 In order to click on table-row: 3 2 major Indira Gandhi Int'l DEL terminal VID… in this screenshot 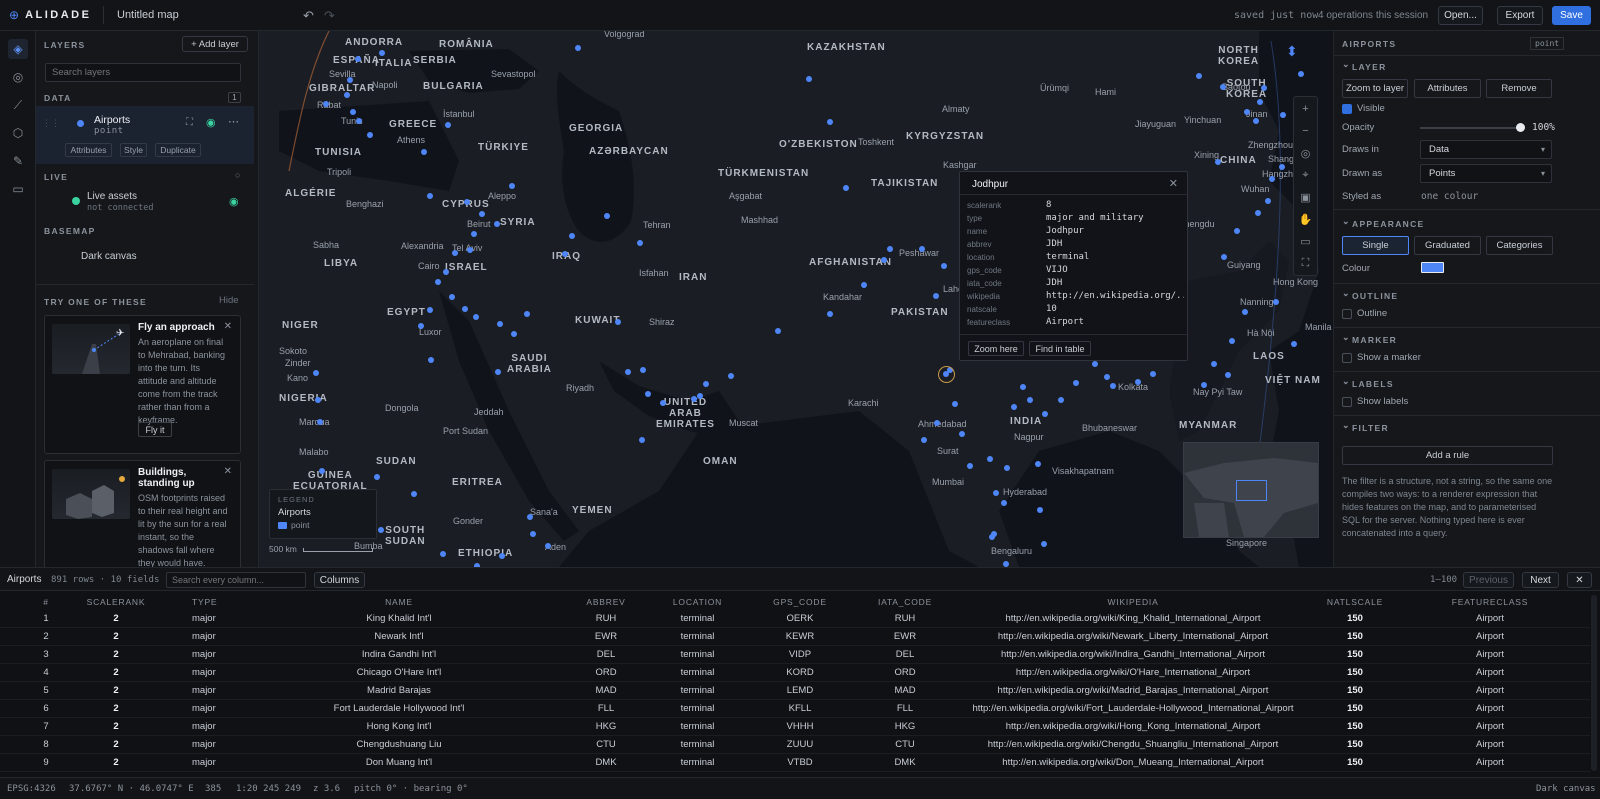, I will do `click(795, 655)`.